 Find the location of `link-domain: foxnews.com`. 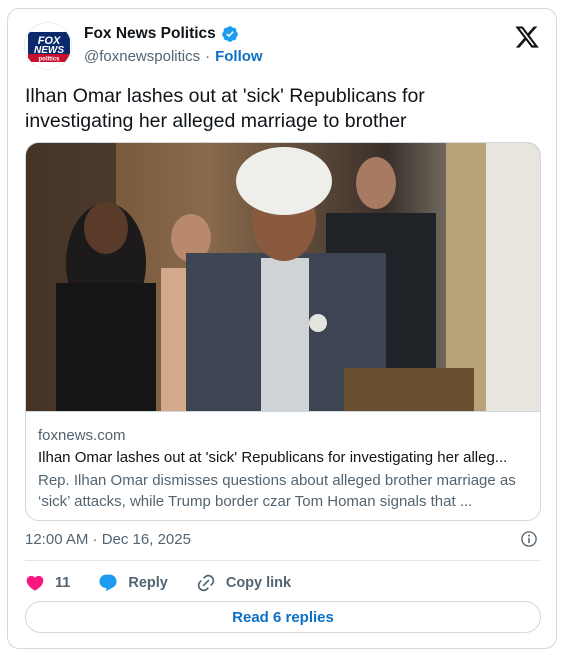

link-domain: foxnews.com is located at coordinates (82, 435).